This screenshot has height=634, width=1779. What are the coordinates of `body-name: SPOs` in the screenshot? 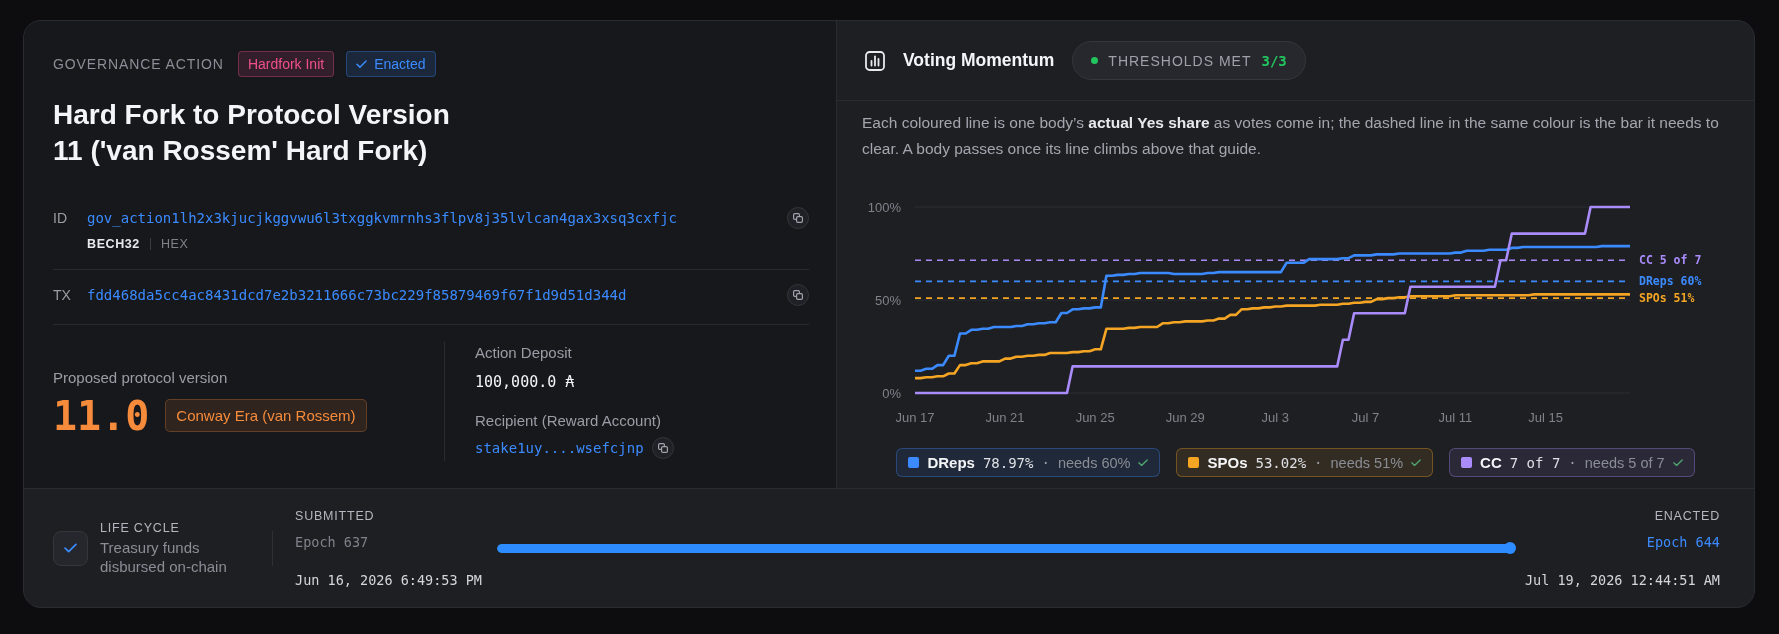 It's located at (1227, 462).